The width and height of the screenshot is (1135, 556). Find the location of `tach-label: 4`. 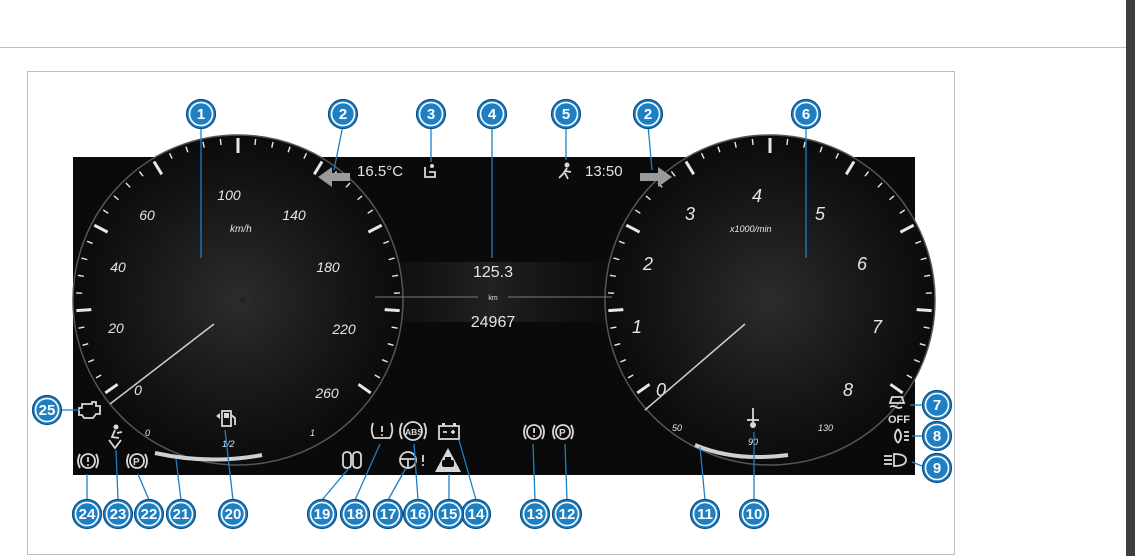

tach-label: 4 is located at coordinates (757, 196).